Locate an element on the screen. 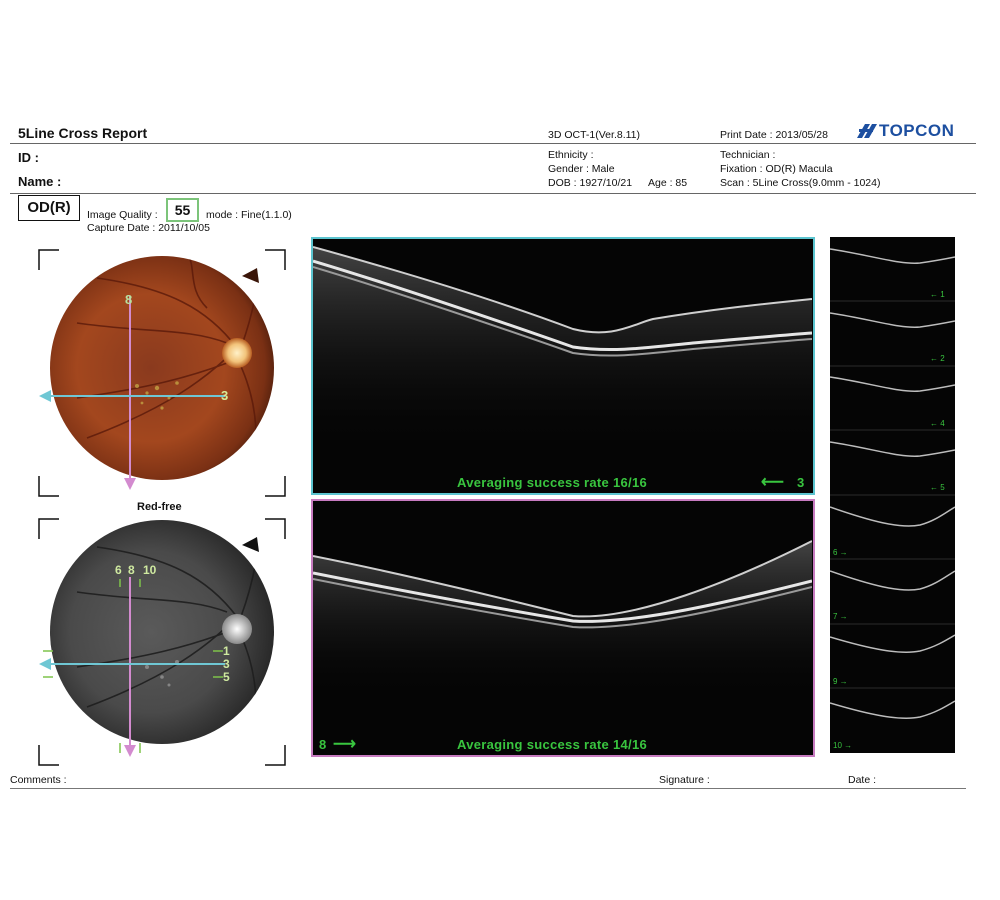 The height and width of the screenshot is (900, 1000). thumbnail-bscans is located at coordinates (892, 483).